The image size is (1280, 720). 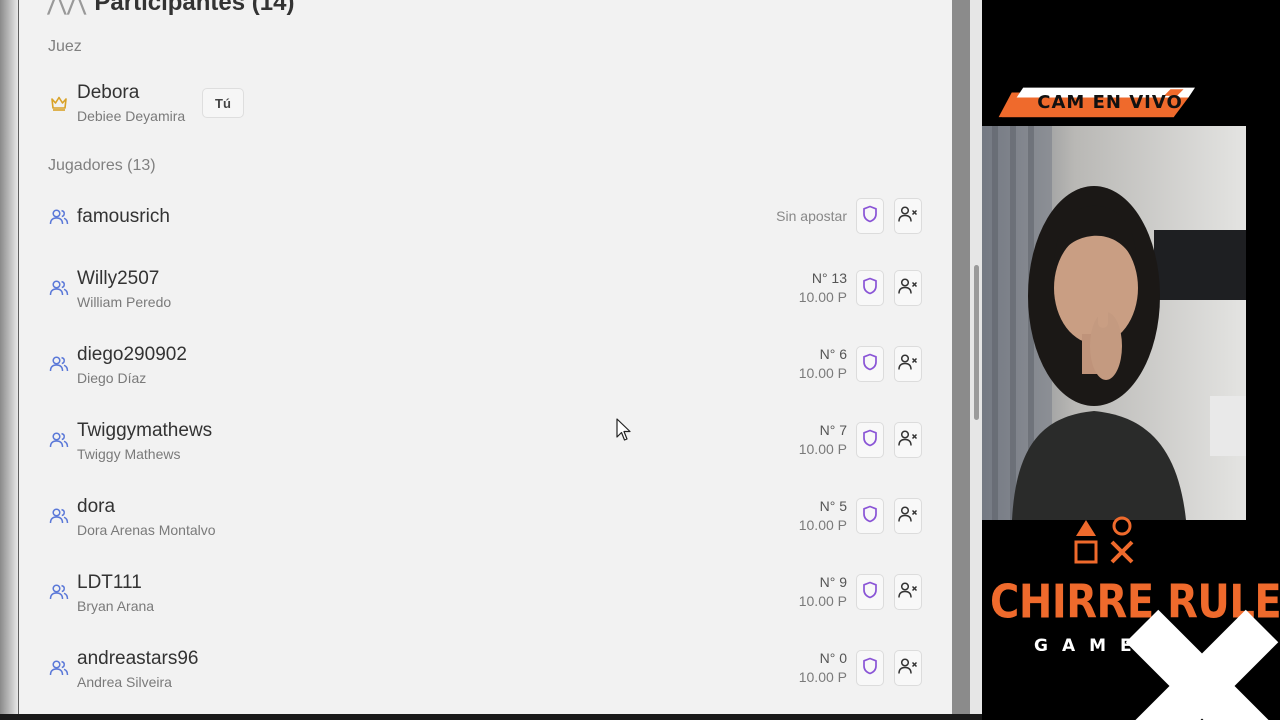 I want to click on bet-number: N° 7, so click(x=833, y=430).